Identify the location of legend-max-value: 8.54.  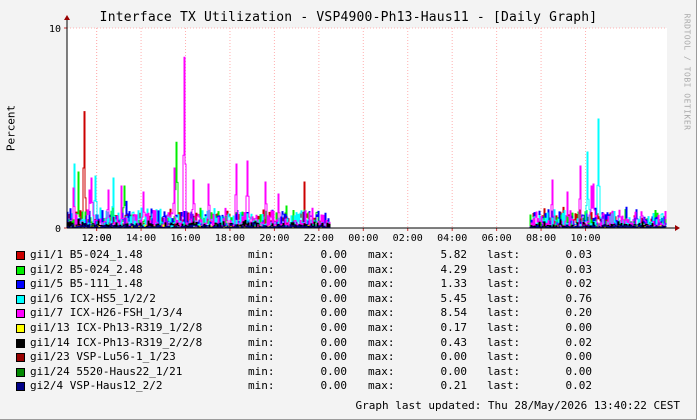
(454, 313).